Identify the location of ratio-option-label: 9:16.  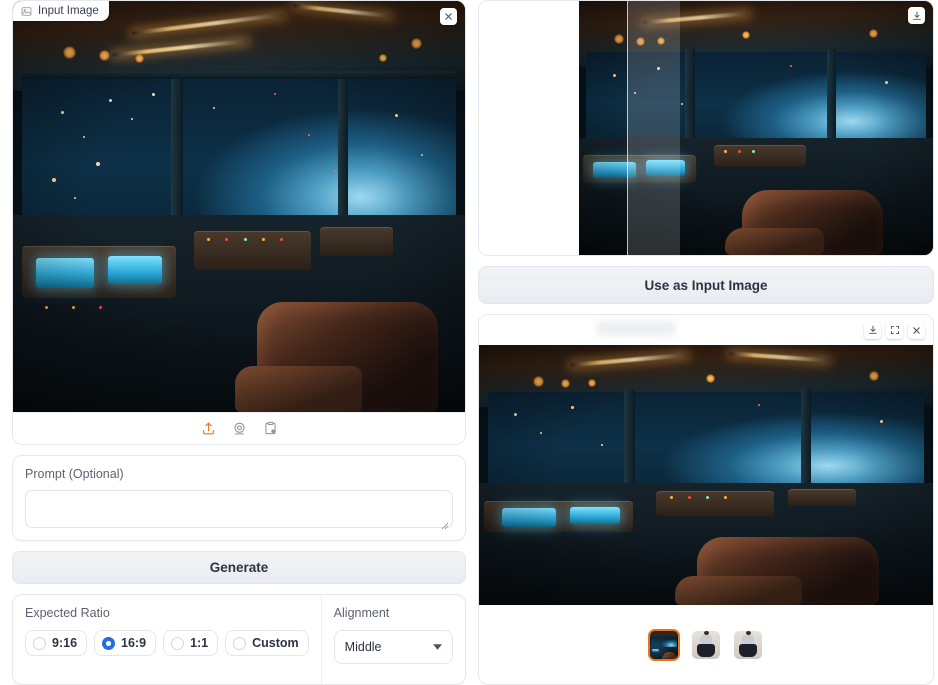
(65, 643).